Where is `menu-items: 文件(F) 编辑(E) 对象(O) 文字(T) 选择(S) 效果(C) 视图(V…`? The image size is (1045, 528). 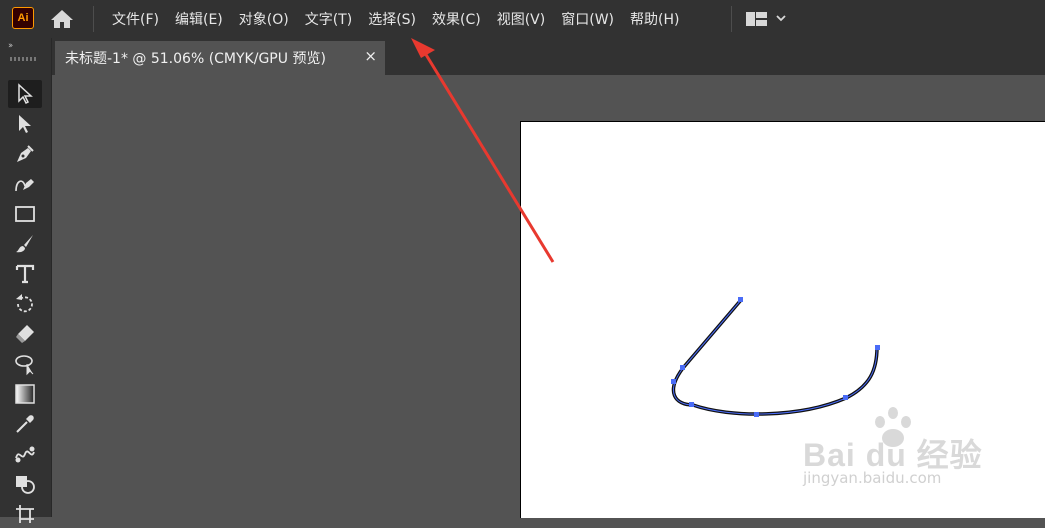 menu-items: 文件(F) 编辑(E) 对象(O) 文字(T) 选择(S) 效果(C) 视图(V… is located at coordinates (395, 19).